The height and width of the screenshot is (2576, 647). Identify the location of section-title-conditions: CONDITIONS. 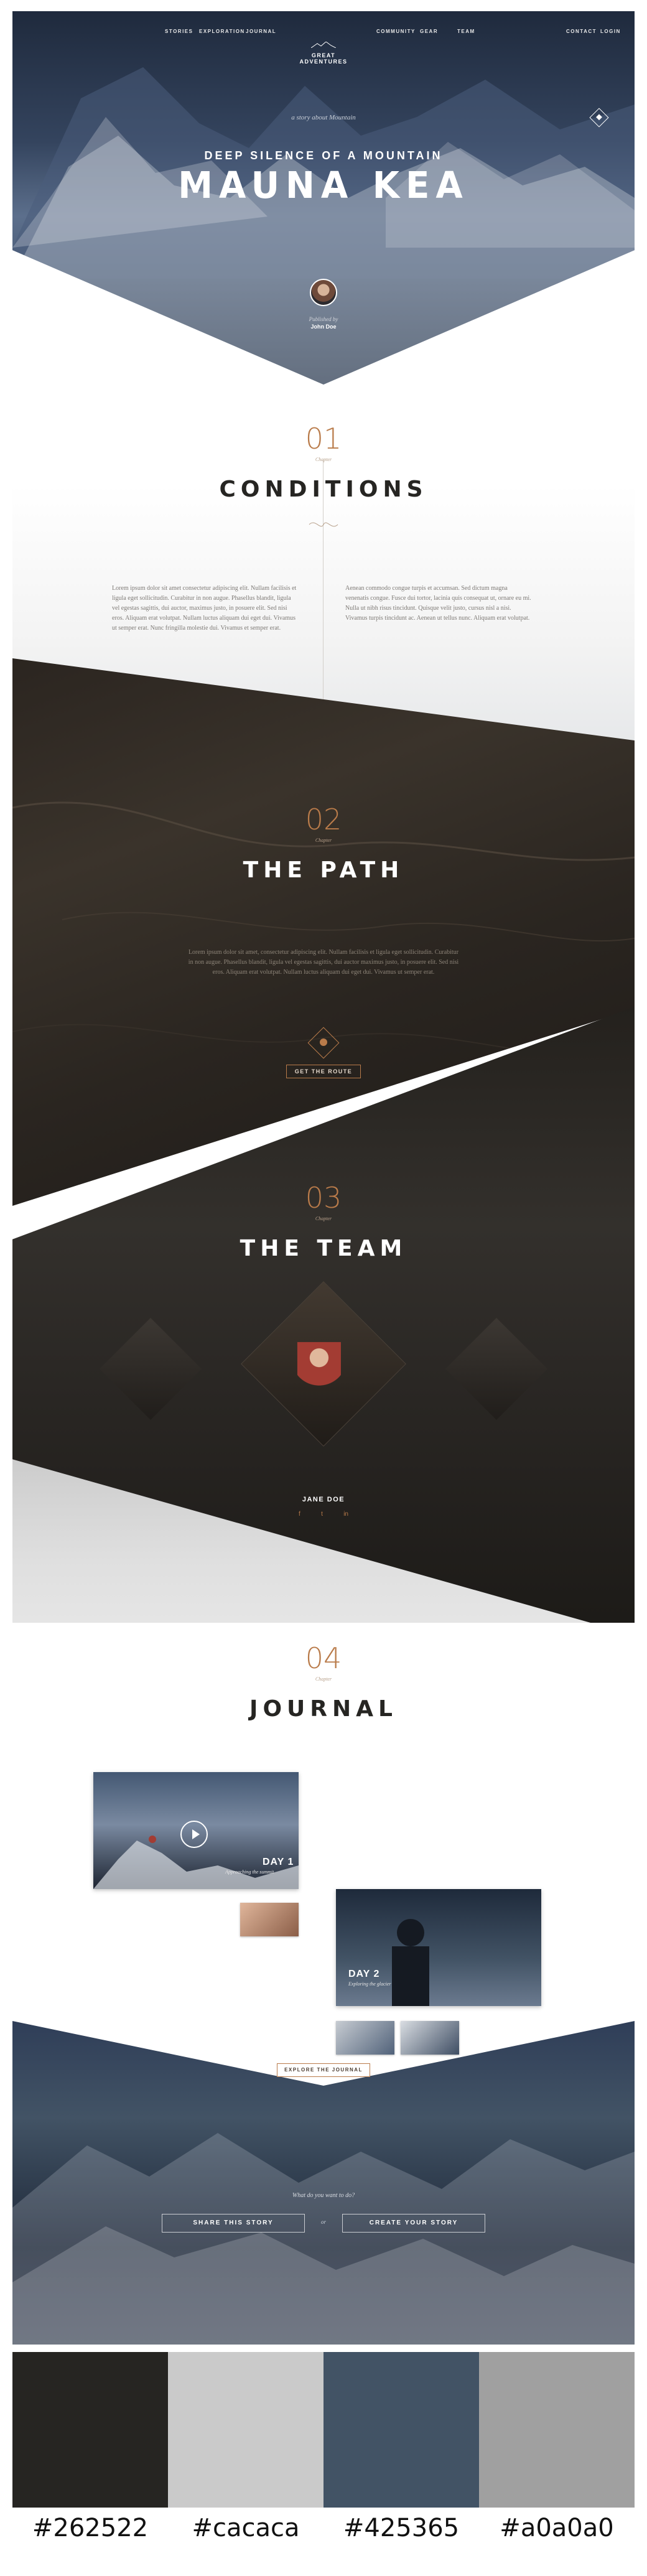
(323, 489).